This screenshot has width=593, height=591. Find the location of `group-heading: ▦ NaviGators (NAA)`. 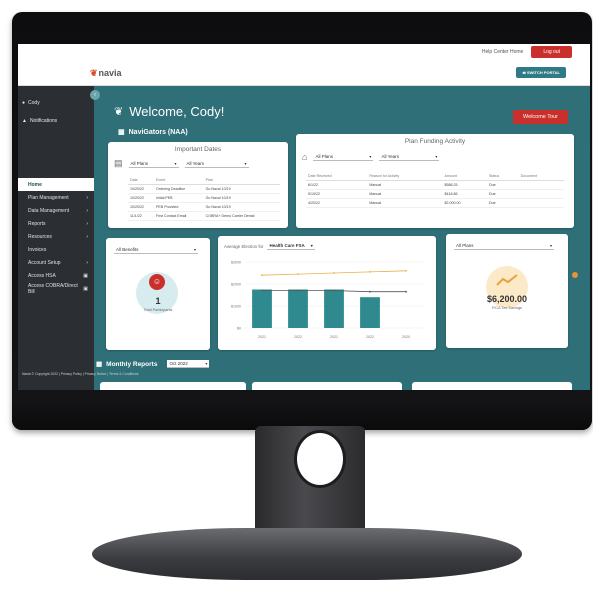

group-heading: ▦ NaviGators (NAA) is located at coordinates (153, 132).